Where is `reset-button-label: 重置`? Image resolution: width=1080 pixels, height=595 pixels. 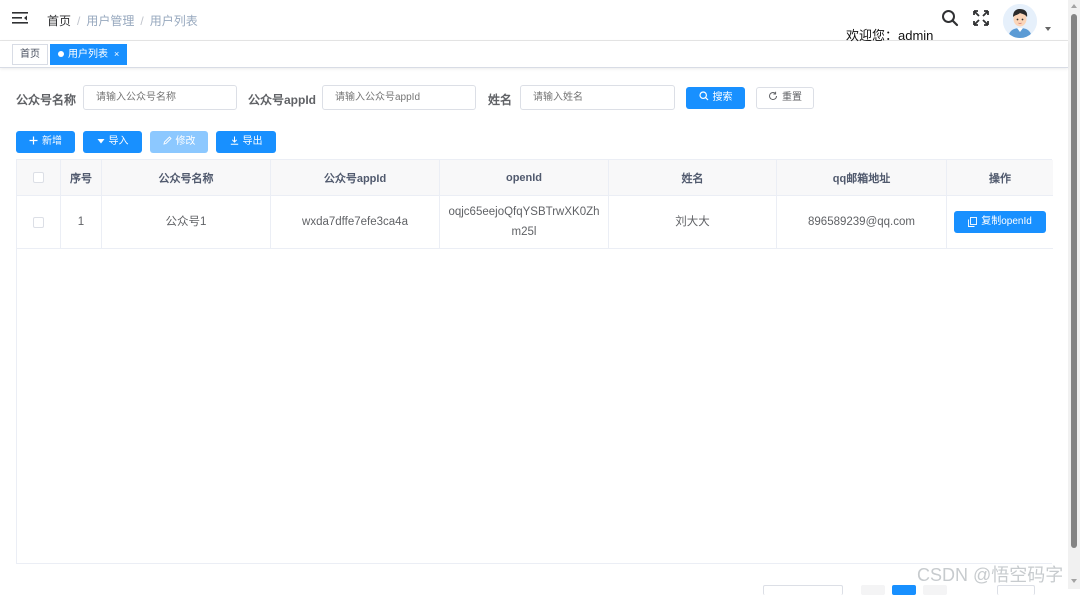 reset-button-label: 重置 is located at coordinates (792, 97).